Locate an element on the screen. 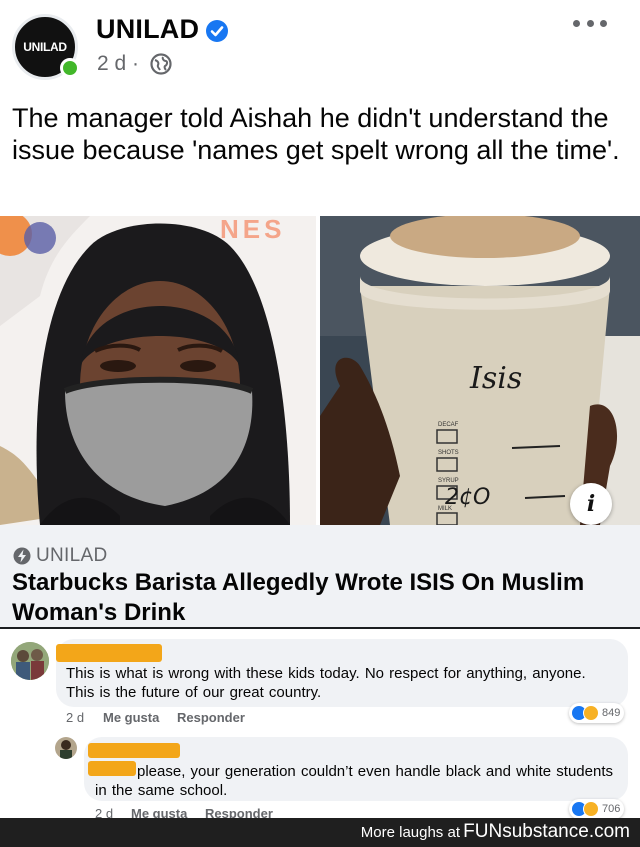 Image resolution: width=640 pixels, height=847 pixels. more-options-icon is located at coordinates (590, 26).